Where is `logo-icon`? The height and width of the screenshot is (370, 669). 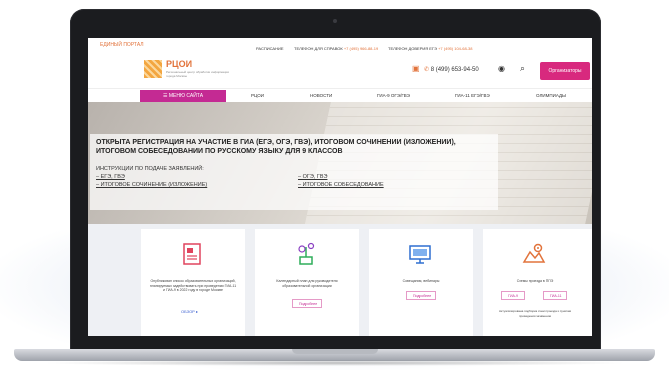 logo-icon is located at coordinates (153, 69).